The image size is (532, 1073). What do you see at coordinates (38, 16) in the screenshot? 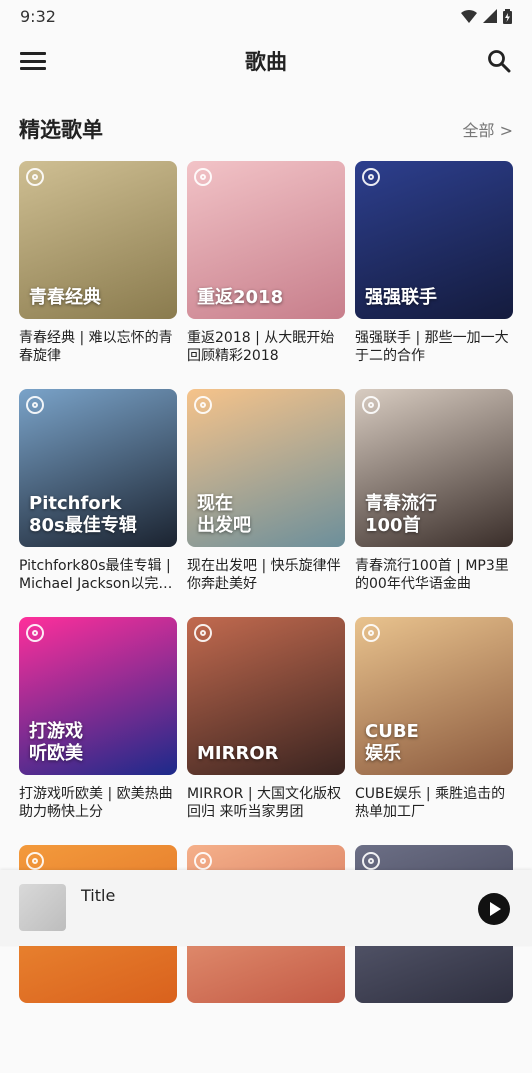
I see `status-time: 9:32` at bounding box center [38, 16].